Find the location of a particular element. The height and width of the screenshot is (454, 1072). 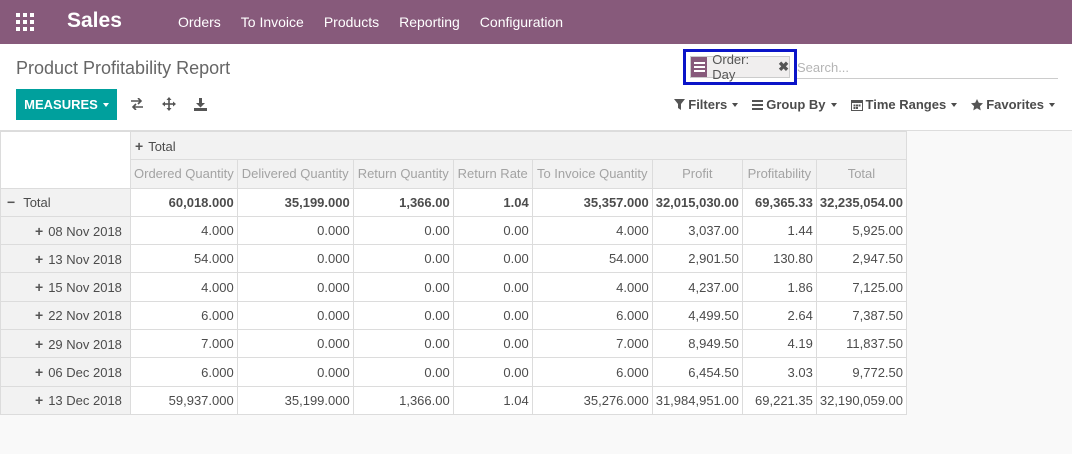

row-header-date: +06 Dec 2018 is located at coordinates (65, 372).